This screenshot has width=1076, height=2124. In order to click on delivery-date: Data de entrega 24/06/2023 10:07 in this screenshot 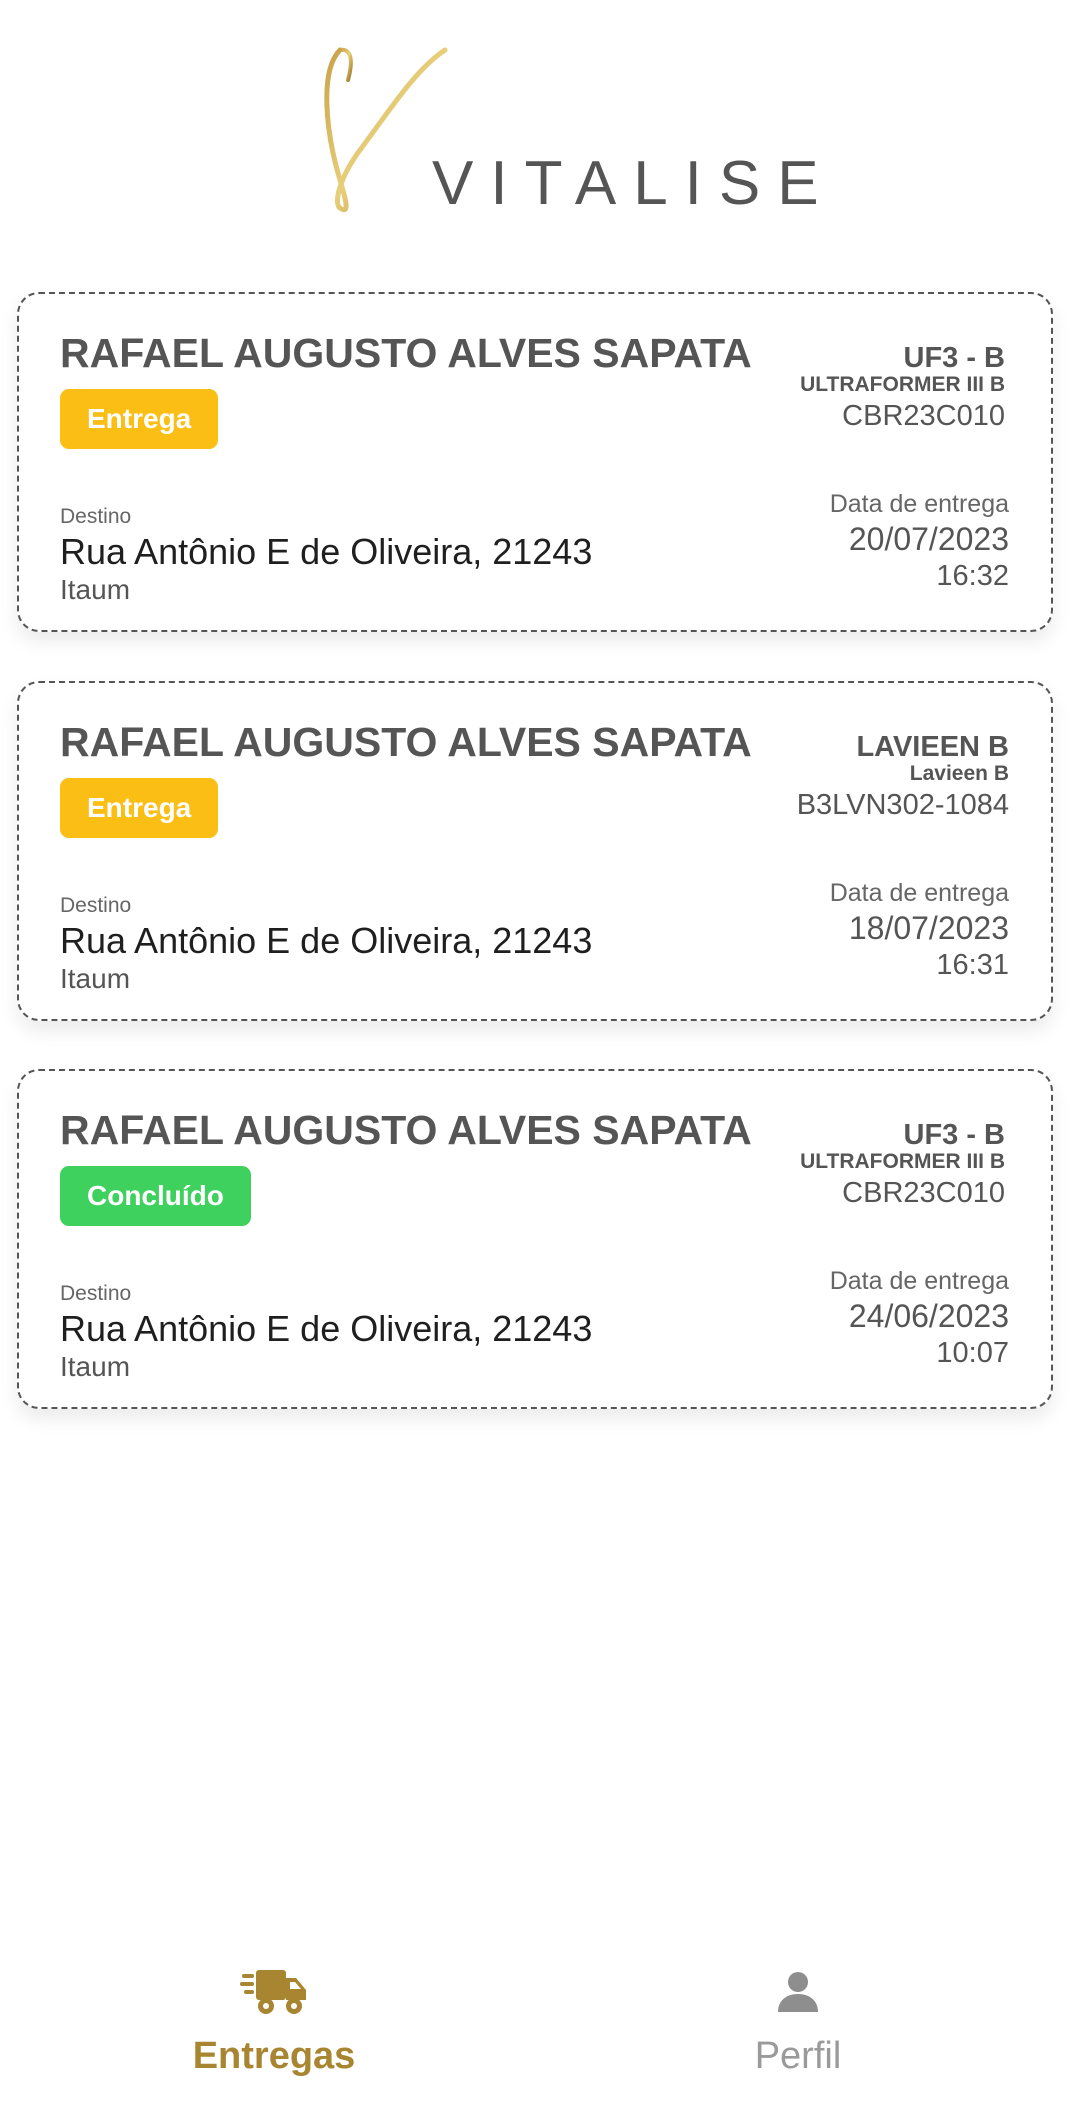, I will do `click(919, 1317)`.